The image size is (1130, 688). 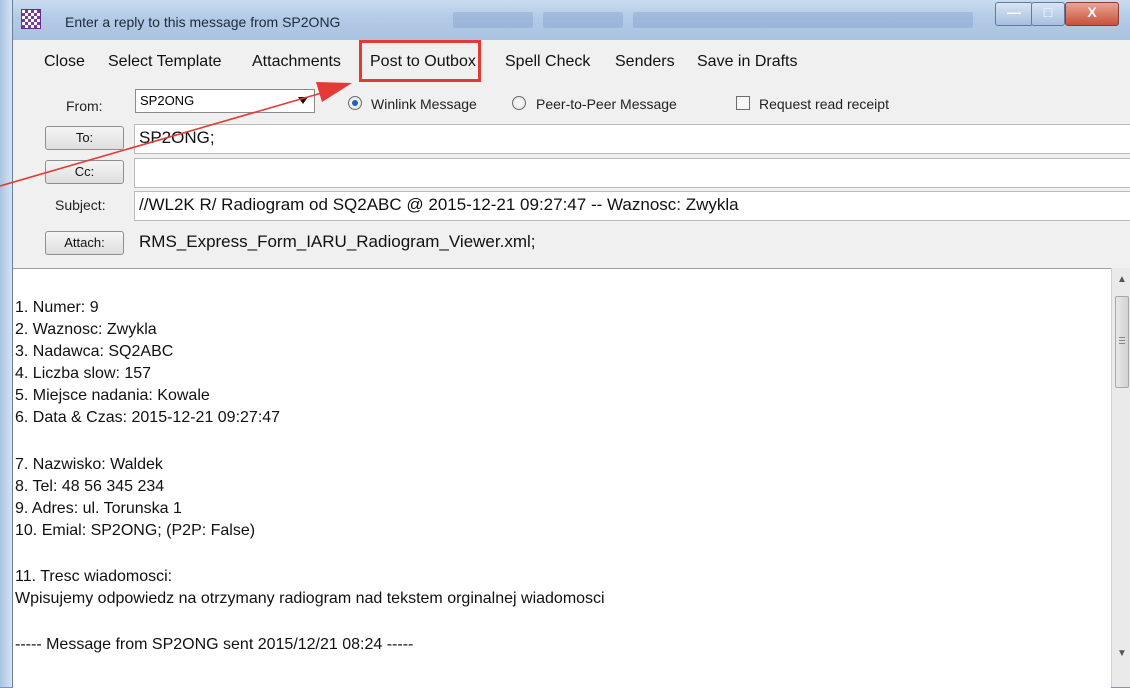 What do you see at coordinates (98, 508) in the screenshot?
I see `body-line: 9. Adres: ul. Torunska 1` at bounding box center [98, 508].